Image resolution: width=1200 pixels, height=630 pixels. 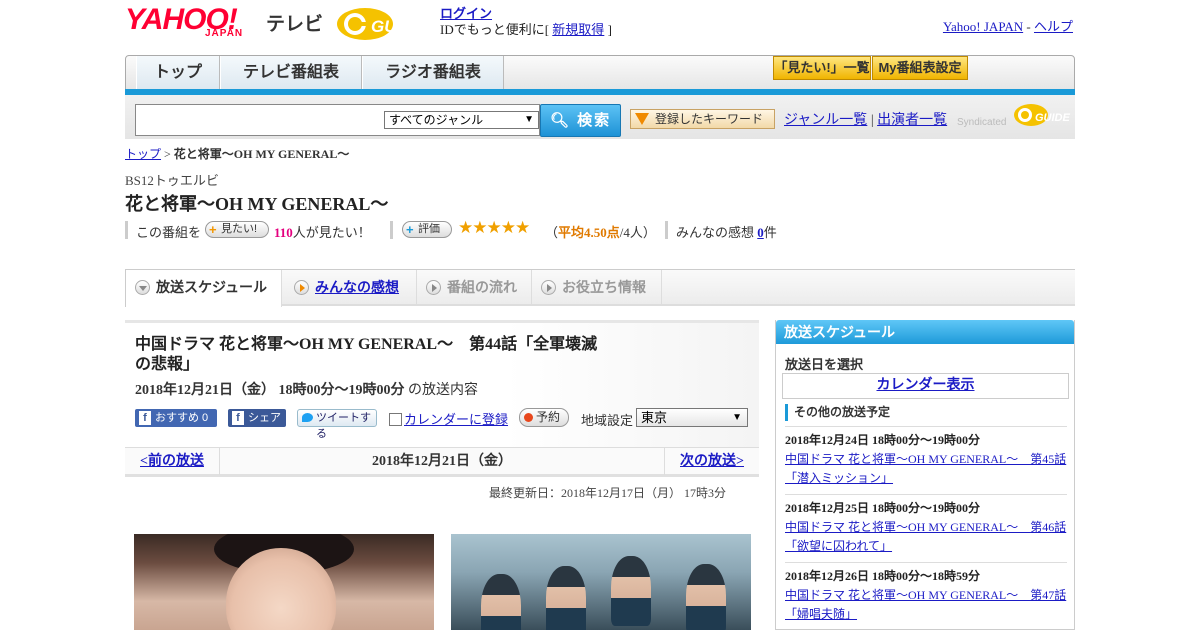 I want to click on signup-link: 新規取得, so click(x=578, y=29).